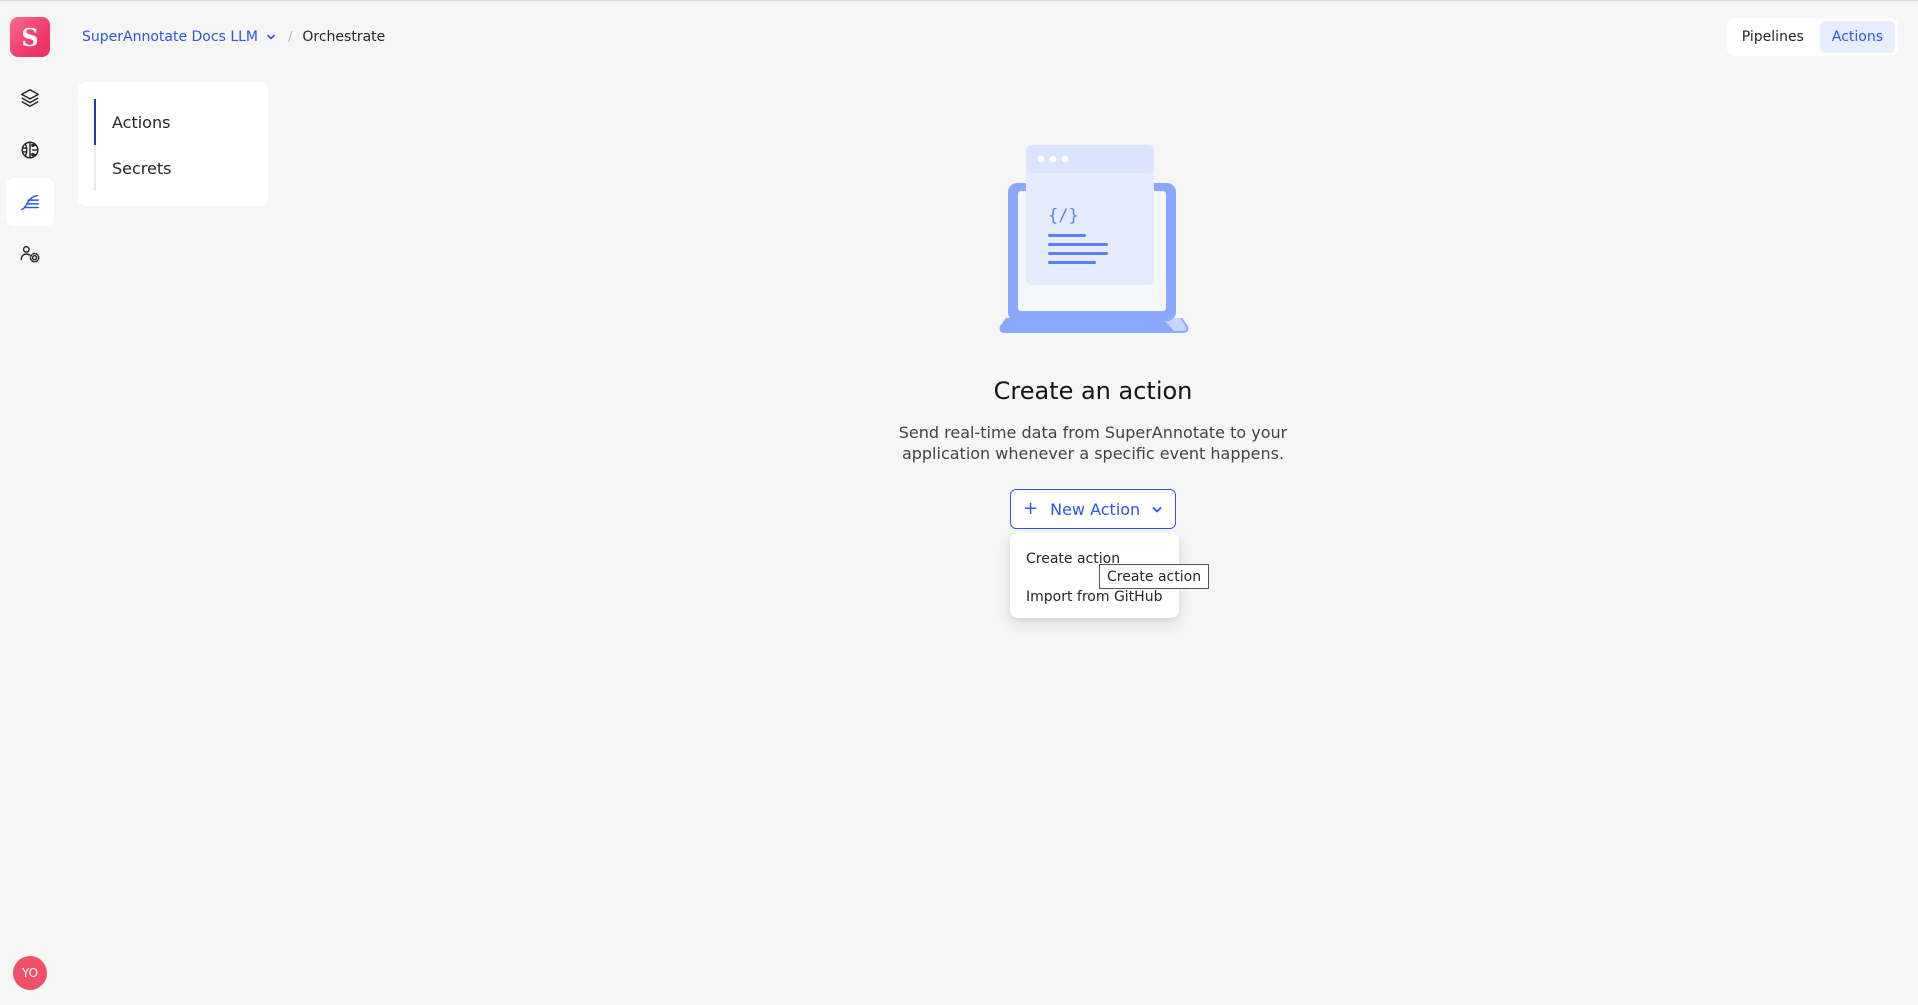 This screenshot has width=1918, height=1005. What do you see at coordinates (1857, 37) in the screenshot?
I see `tab-actions: Actions` at bounding box center [1857, 37].